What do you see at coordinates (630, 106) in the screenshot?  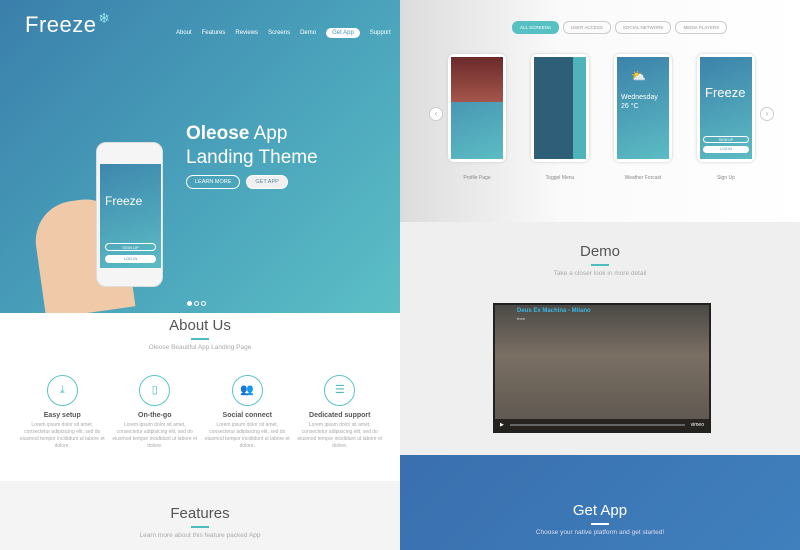 I see `weather-temp: 26 °C` at bounding box center [630, 106].